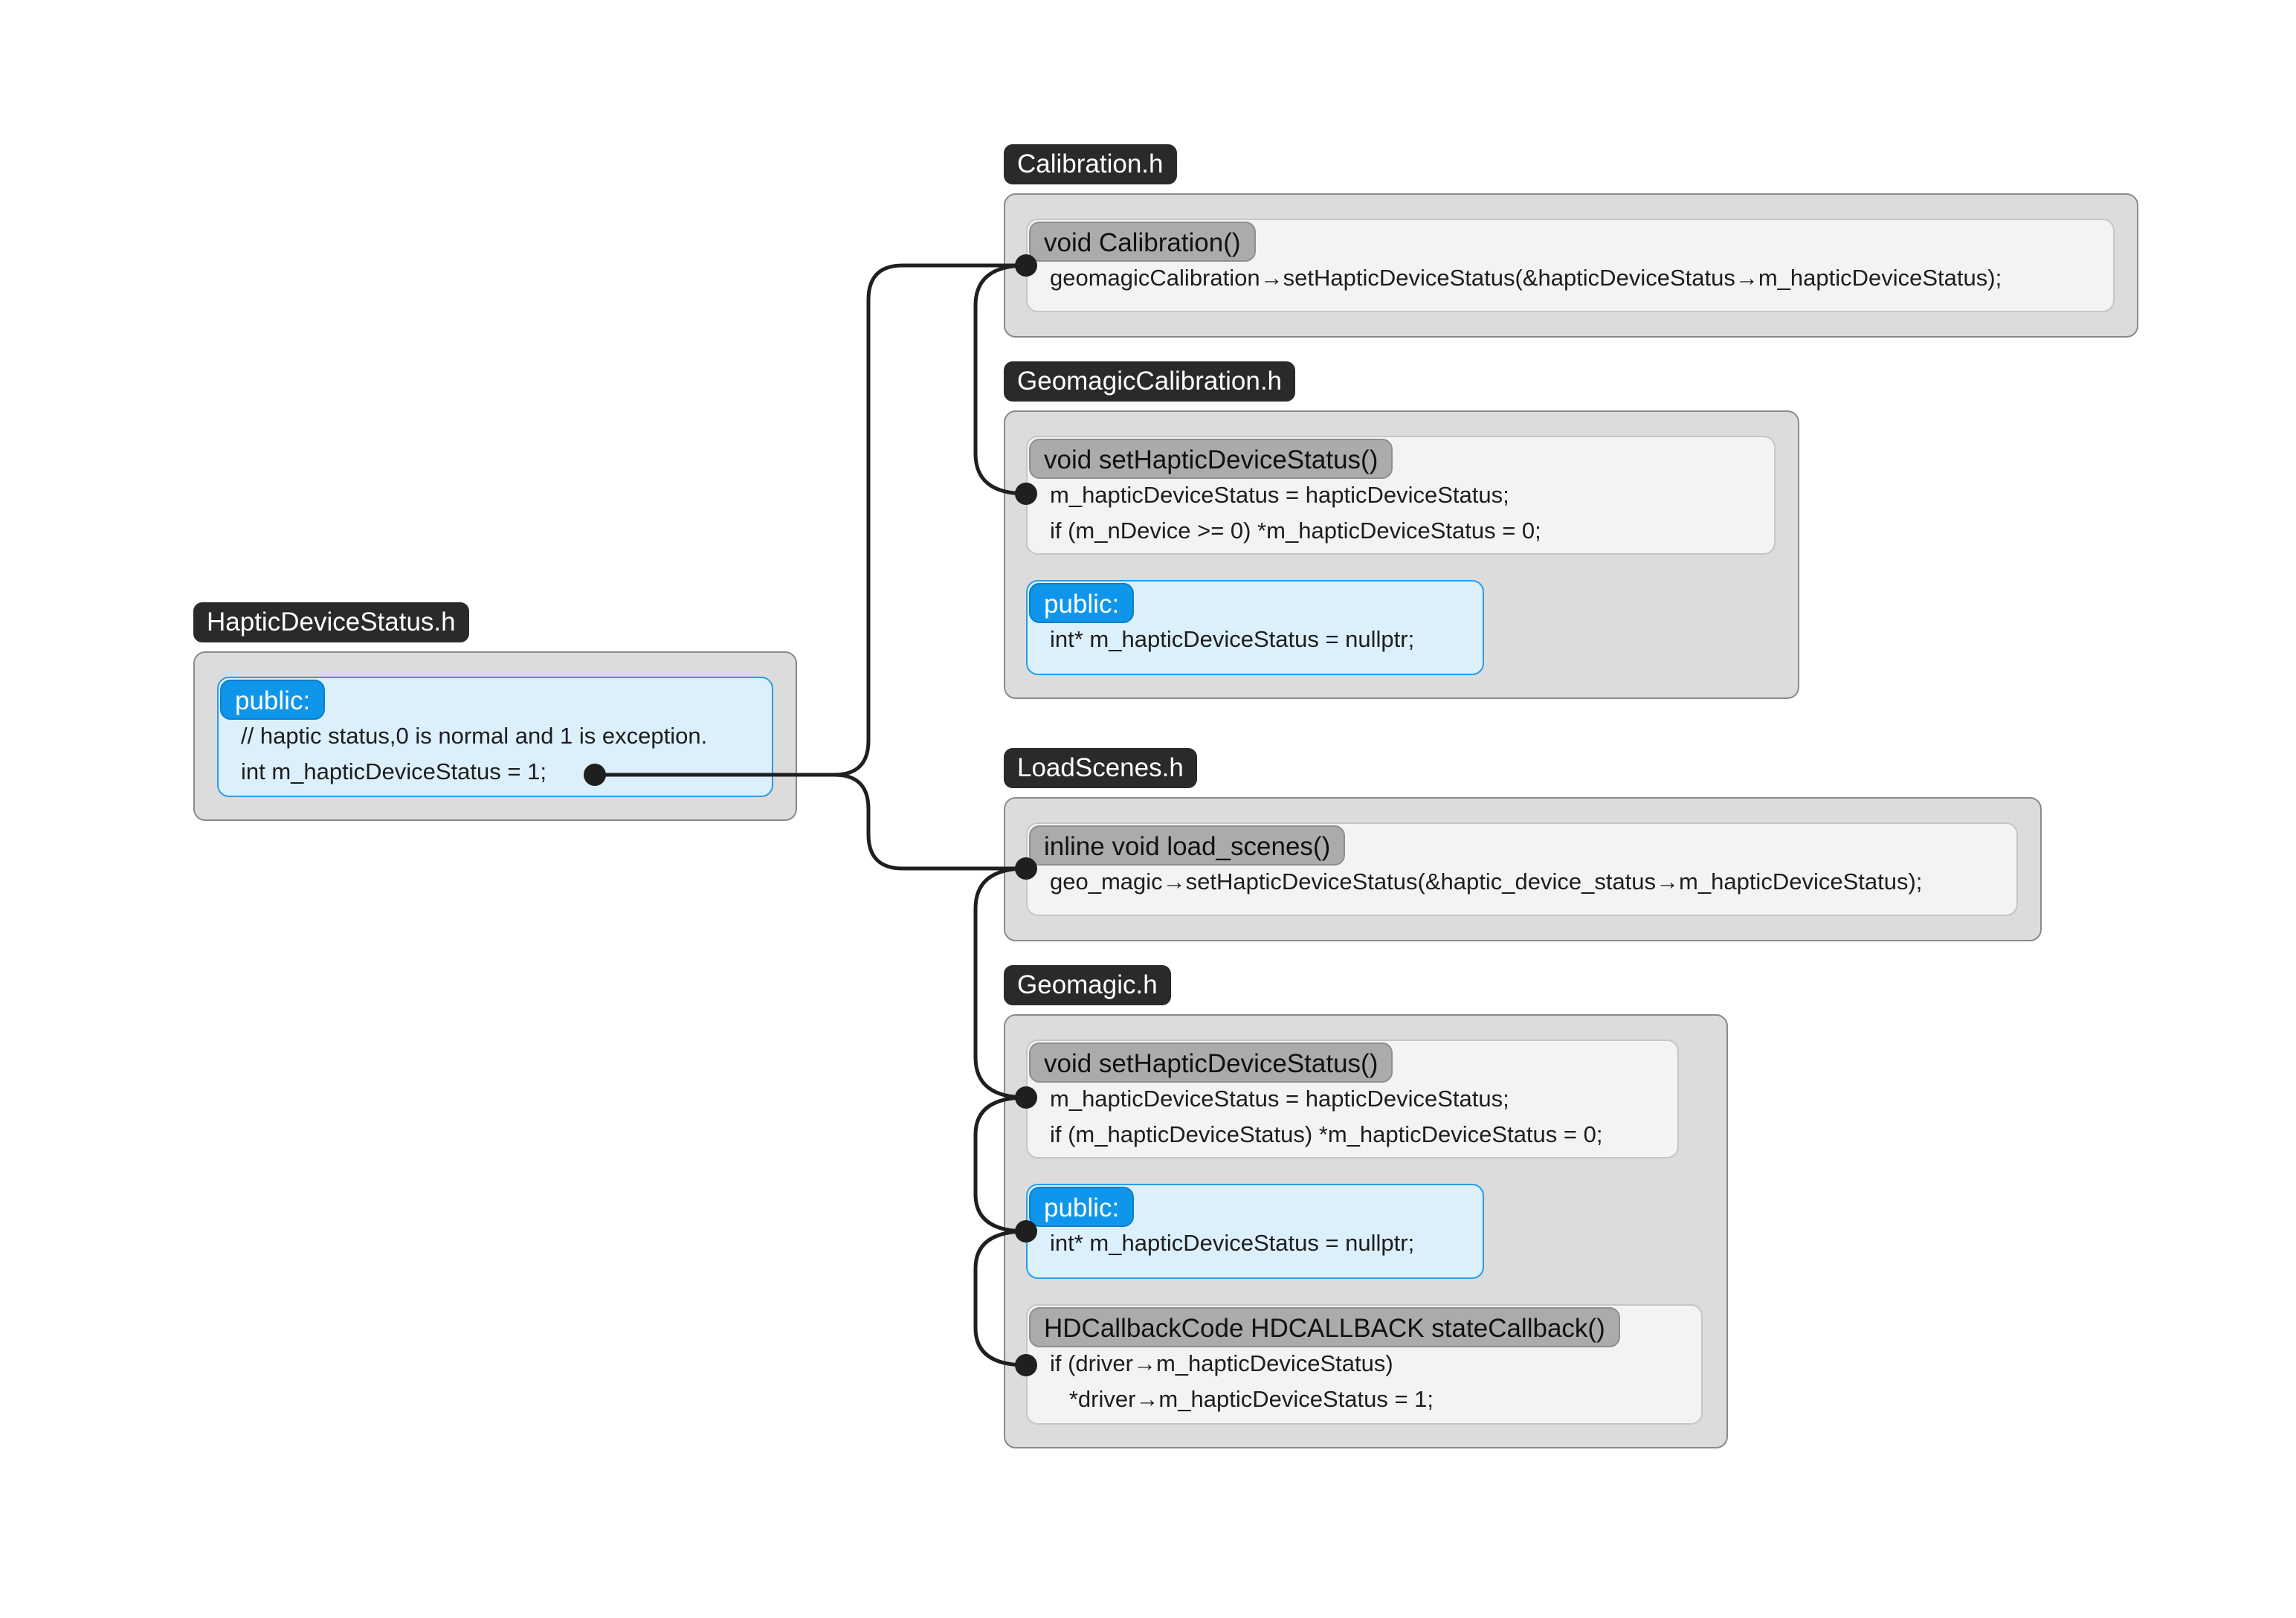 The image size is (2296, 1618). I want to click on code-line: if (driver→m_hapticDeviceStatus), so click(1221, 1363).